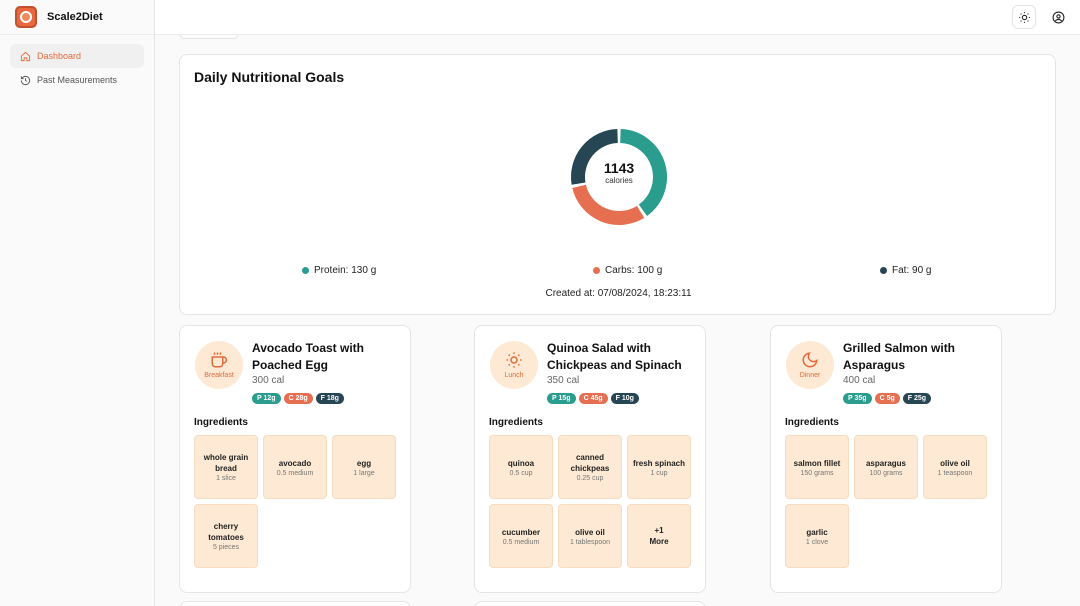 This screenshot has width=1080, height=606. I want to click on history-icon, so click(25, 80).